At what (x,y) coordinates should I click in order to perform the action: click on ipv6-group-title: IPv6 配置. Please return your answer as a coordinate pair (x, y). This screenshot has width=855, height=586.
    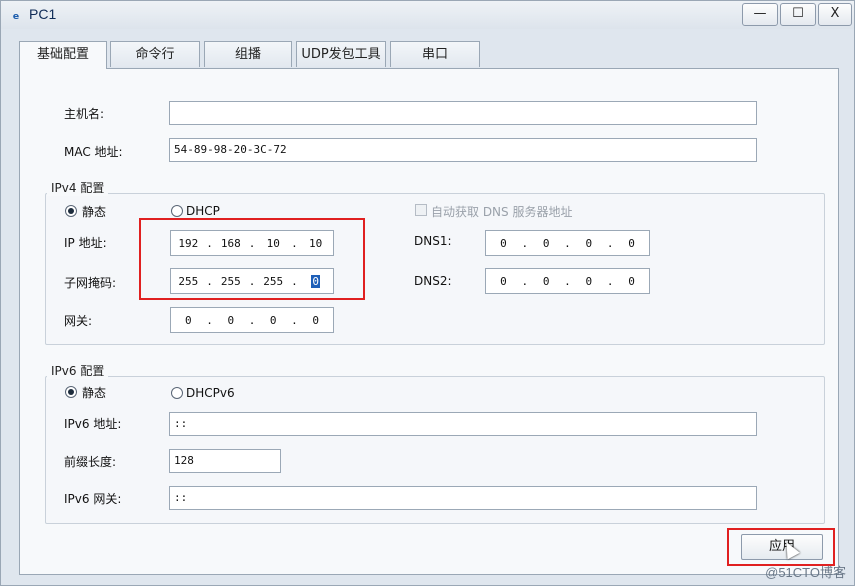
    Looking at the image, I should click on (78, 370).